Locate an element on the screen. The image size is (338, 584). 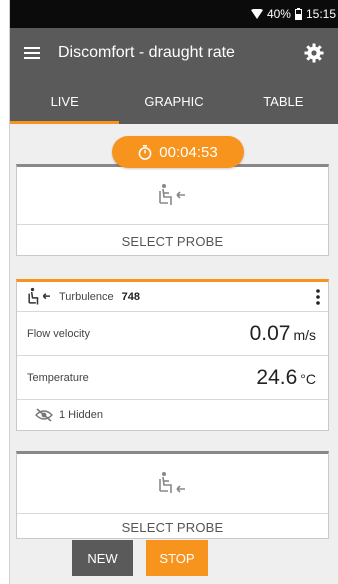
battery-percent: 40% is located at coordinates (278, 14).